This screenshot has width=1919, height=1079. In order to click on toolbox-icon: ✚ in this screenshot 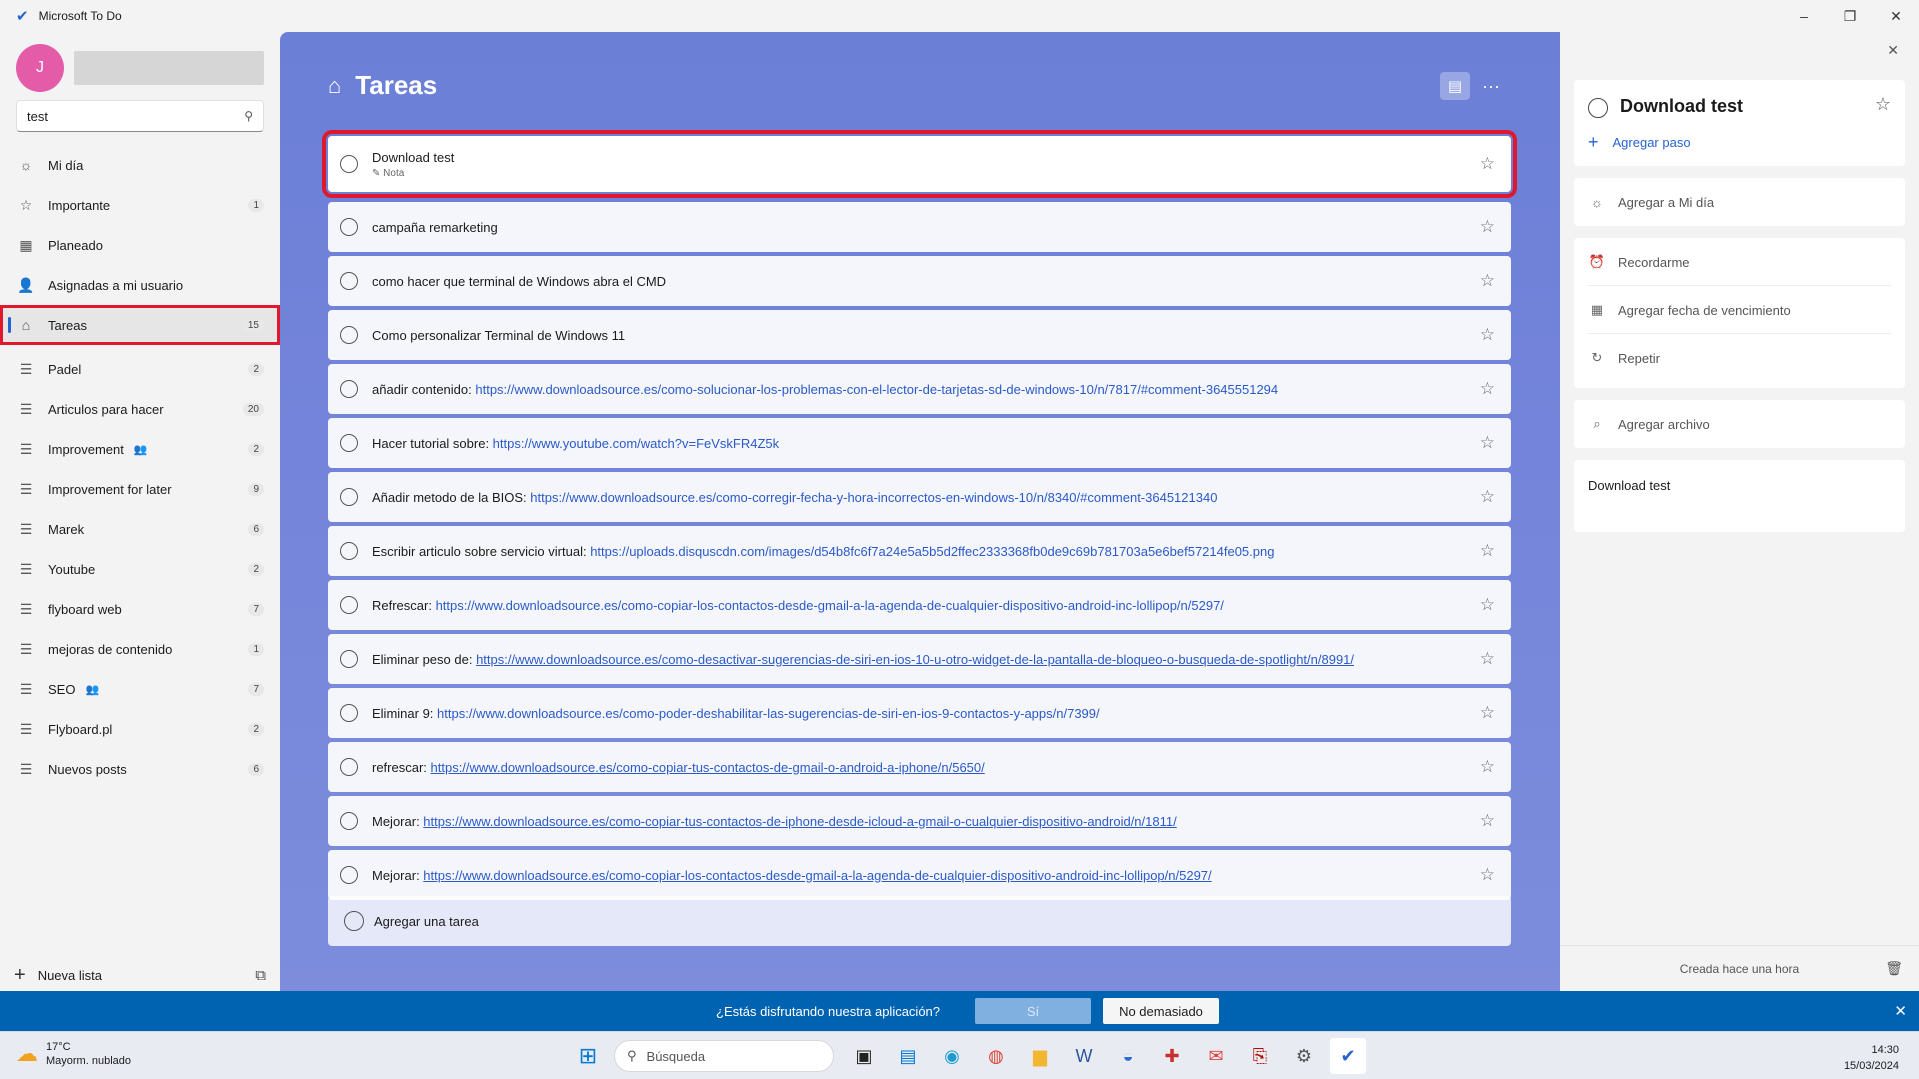, I will do `click(1172, 1056)`.